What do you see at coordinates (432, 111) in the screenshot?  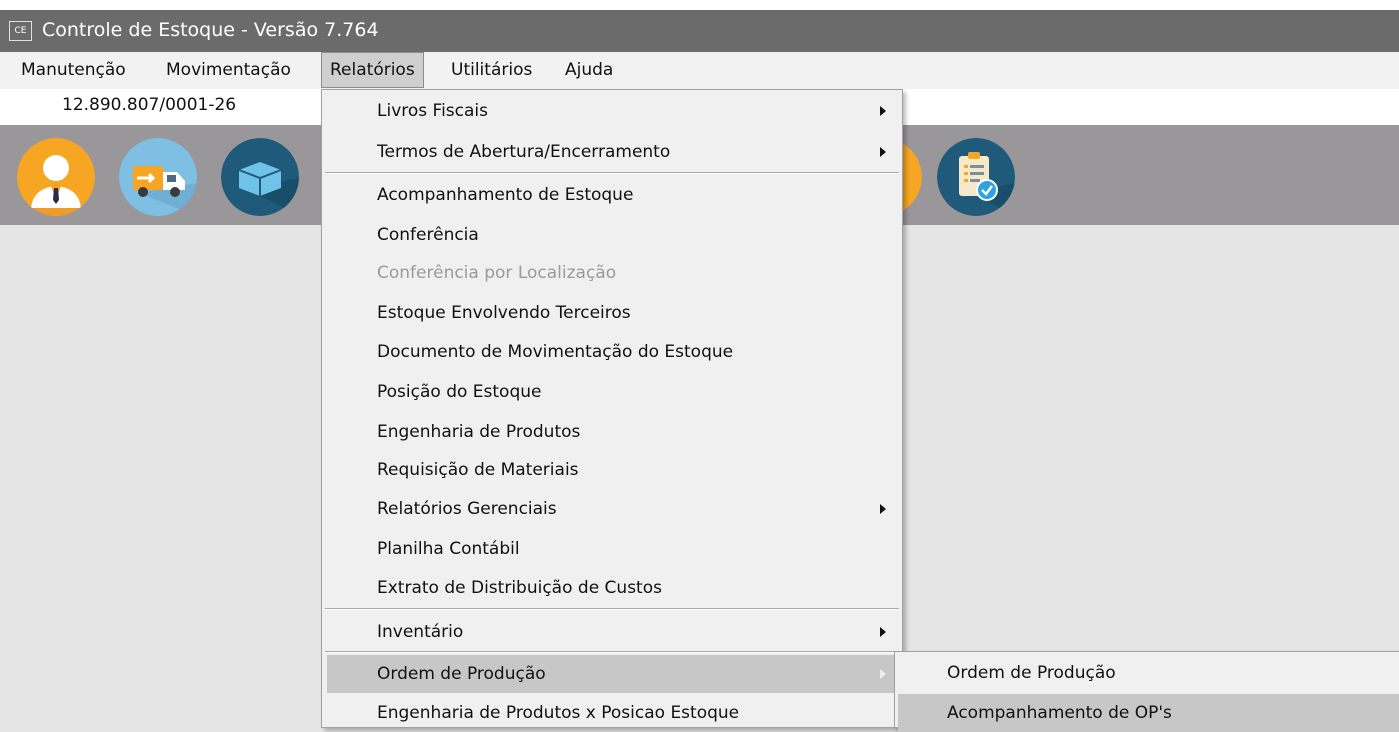 I see `menu-item-label: Livros Fiscais` at bounding box center [432, 111].